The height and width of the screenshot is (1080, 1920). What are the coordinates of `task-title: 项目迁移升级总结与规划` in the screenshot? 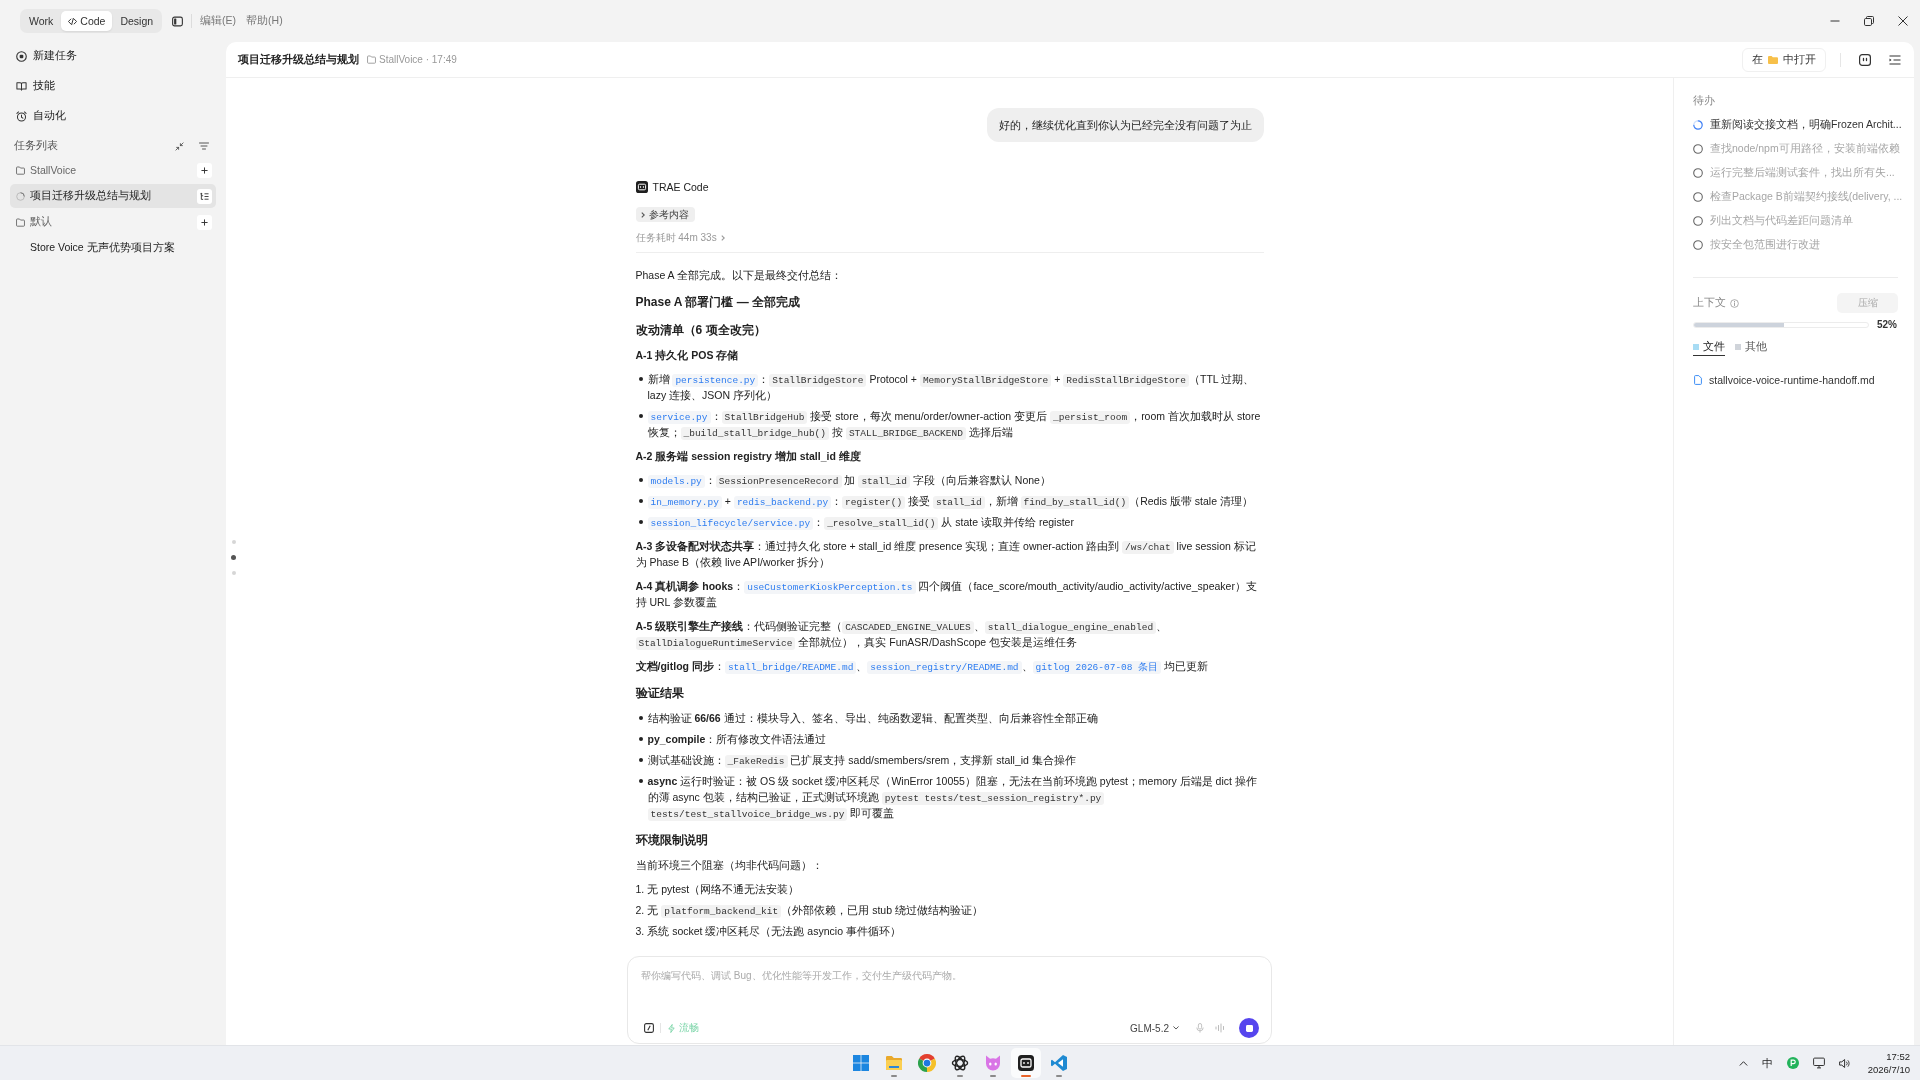 It's located at (298, 59).